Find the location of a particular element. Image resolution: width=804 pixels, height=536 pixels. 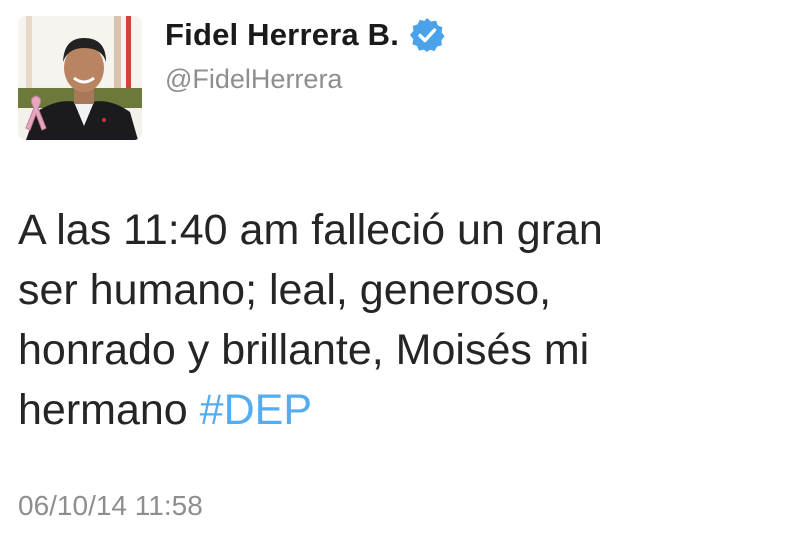

avatar-image is located at coordinates (80, 78).